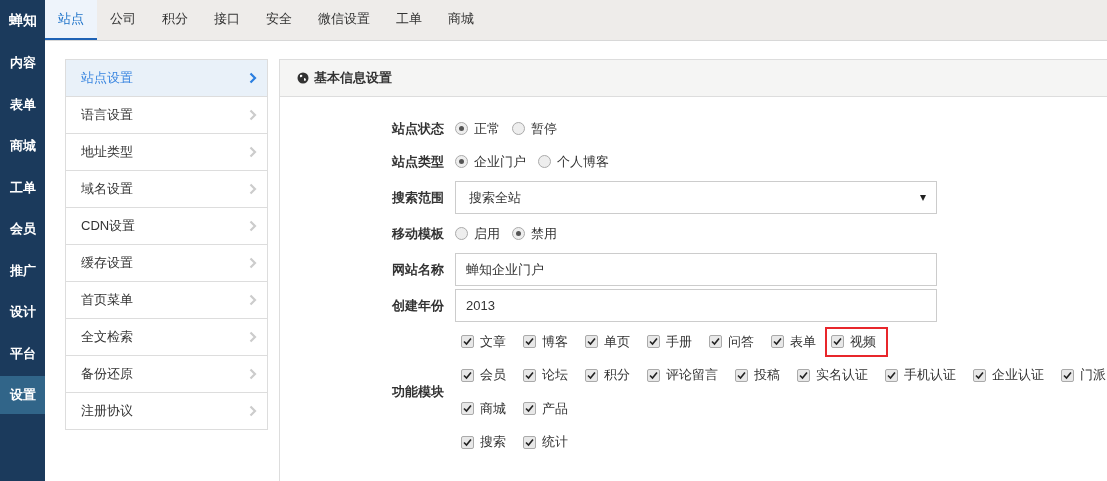  I want to click on checkbox-label: 商城, so click(493, 408).